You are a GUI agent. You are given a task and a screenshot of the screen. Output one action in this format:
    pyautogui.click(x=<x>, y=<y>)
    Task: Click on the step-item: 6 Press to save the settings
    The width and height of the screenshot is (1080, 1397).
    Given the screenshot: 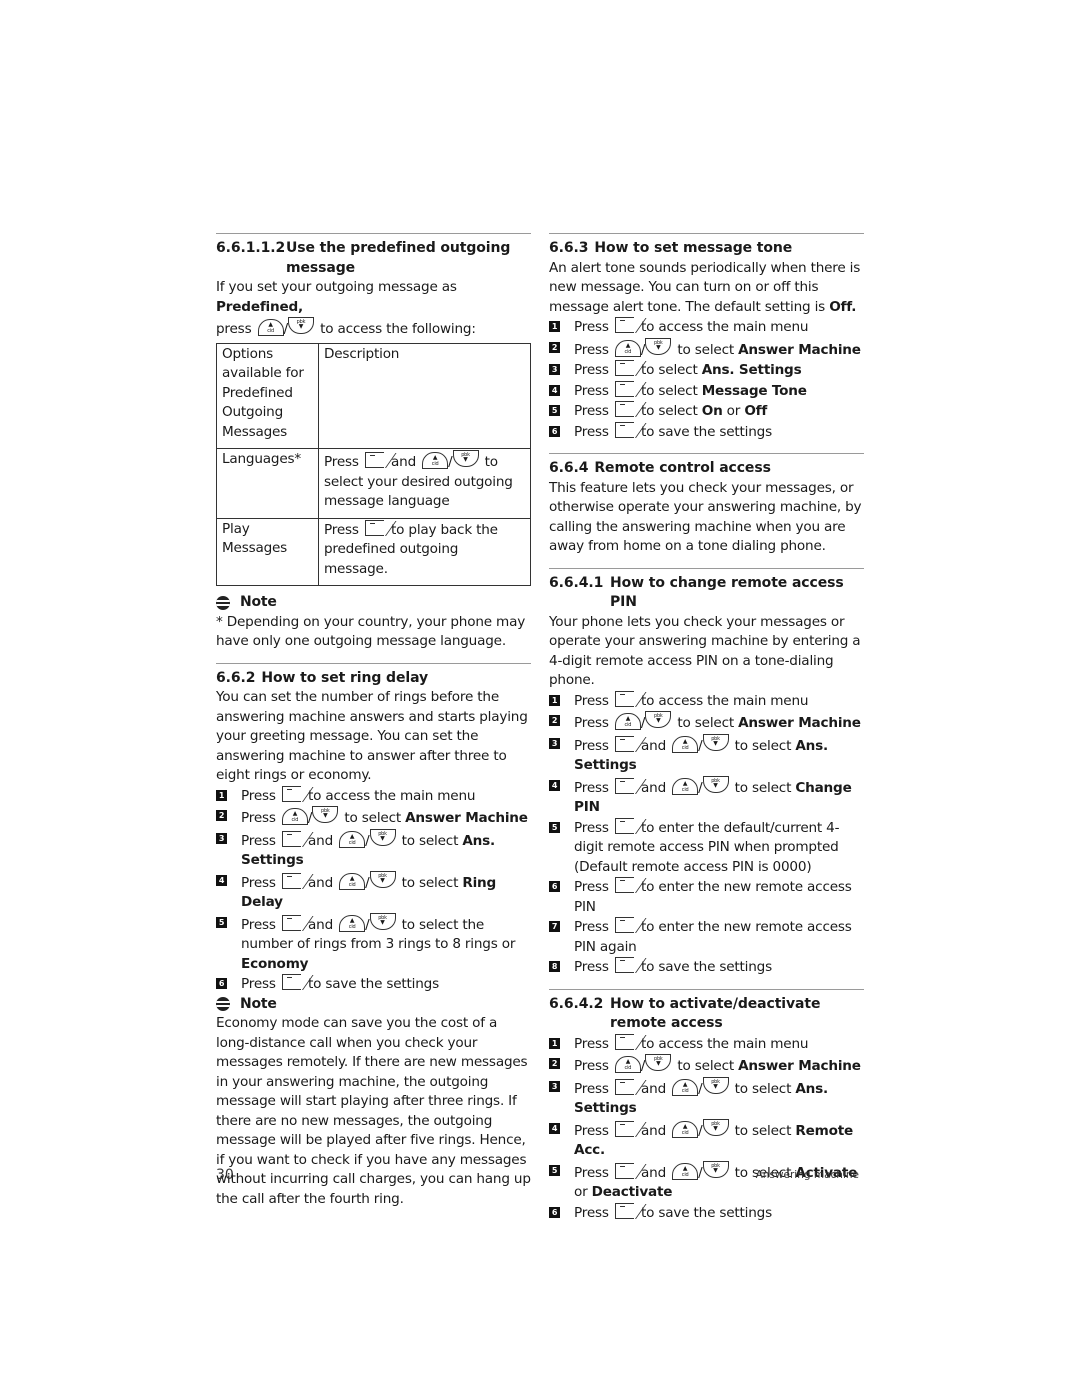 What is the action you would take?
    pyautogui.click(x=706, y=432)
    